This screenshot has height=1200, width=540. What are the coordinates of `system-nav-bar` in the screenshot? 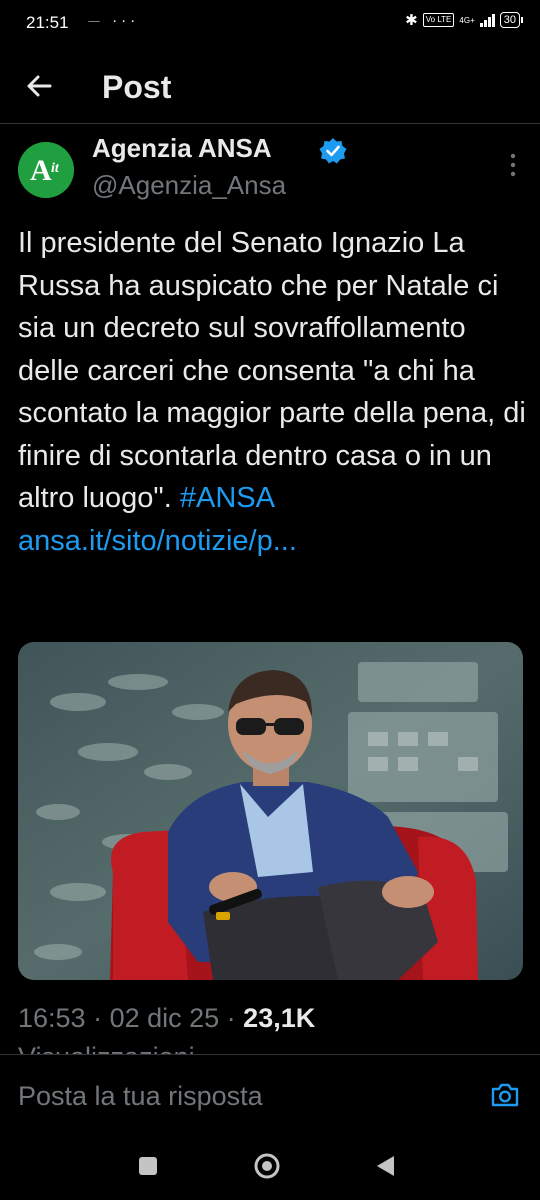 It's located at (270, 1163).